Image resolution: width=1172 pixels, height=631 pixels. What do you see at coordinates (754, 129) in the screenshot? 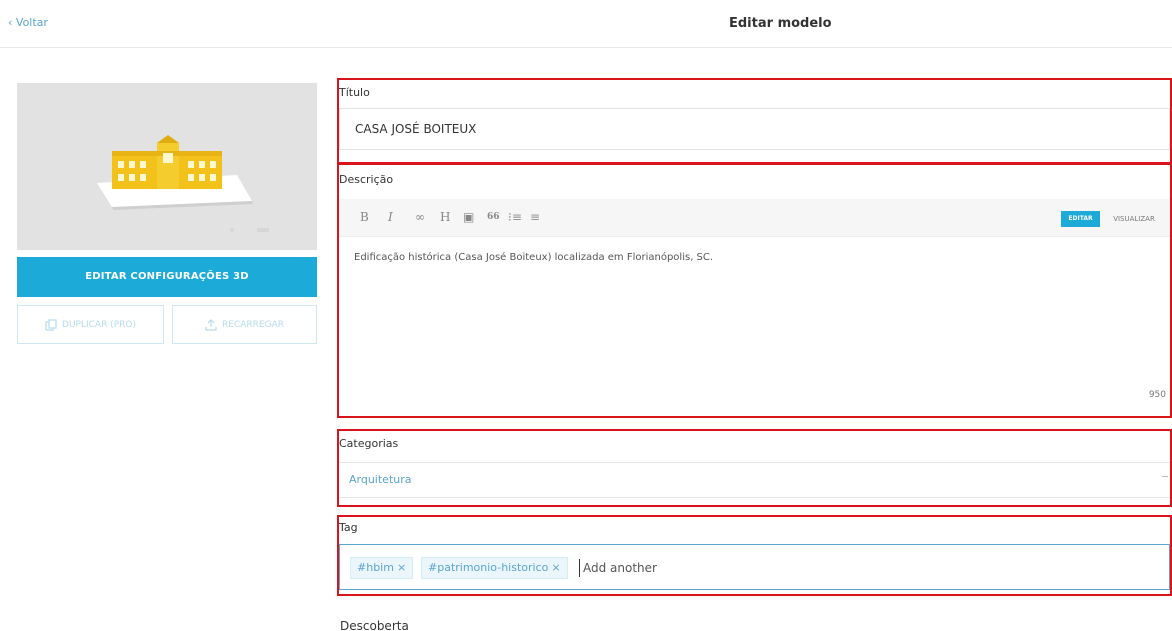
I see `title-field: CASA JOSÉ BOITEUX` at bounding box center [754, 129].